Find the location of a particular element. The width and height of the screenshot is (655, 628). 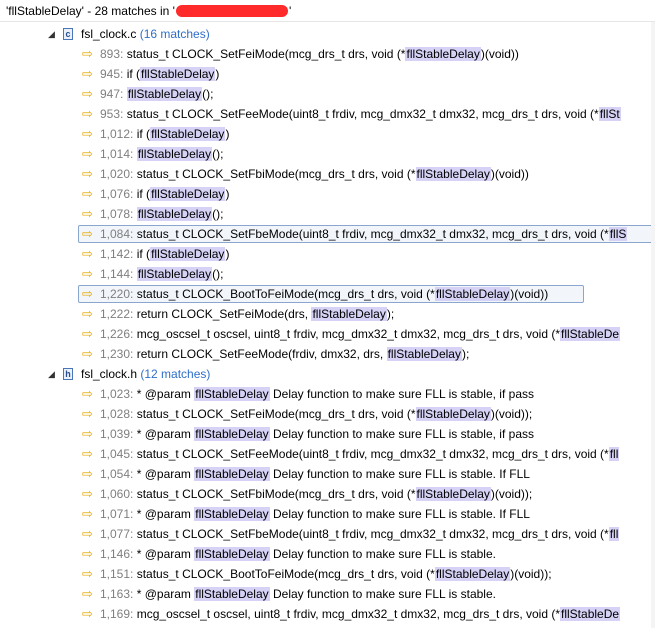

line-number: 1,230: is located at coordinates (117, 354).